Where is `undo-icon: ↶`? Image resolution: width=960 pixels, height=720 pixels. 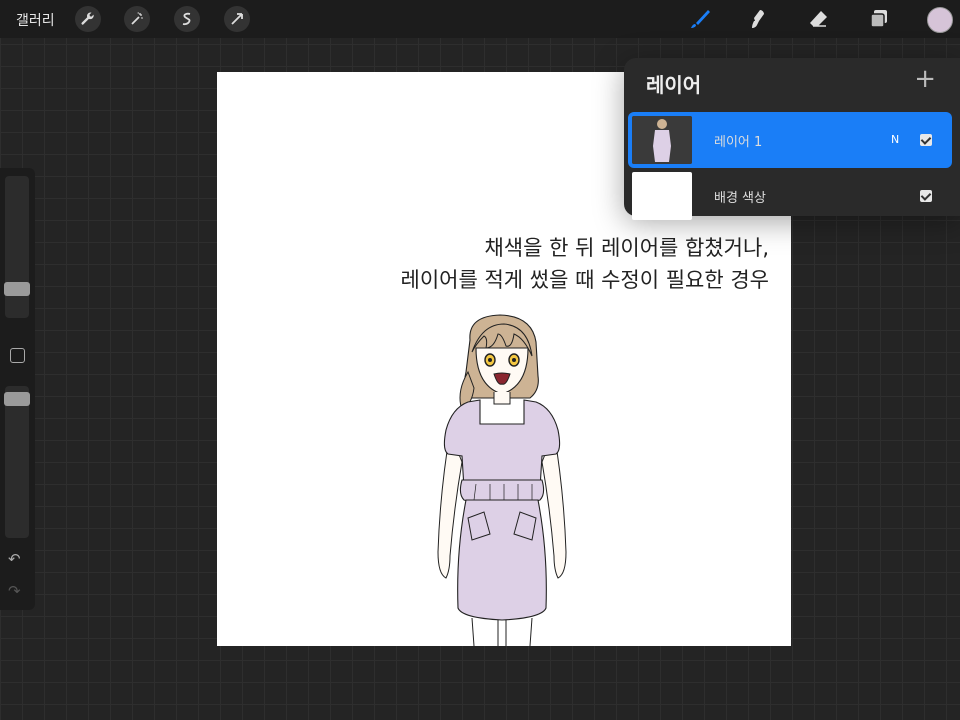
undo-icon: ↶ is located at coordinates (14, 559).